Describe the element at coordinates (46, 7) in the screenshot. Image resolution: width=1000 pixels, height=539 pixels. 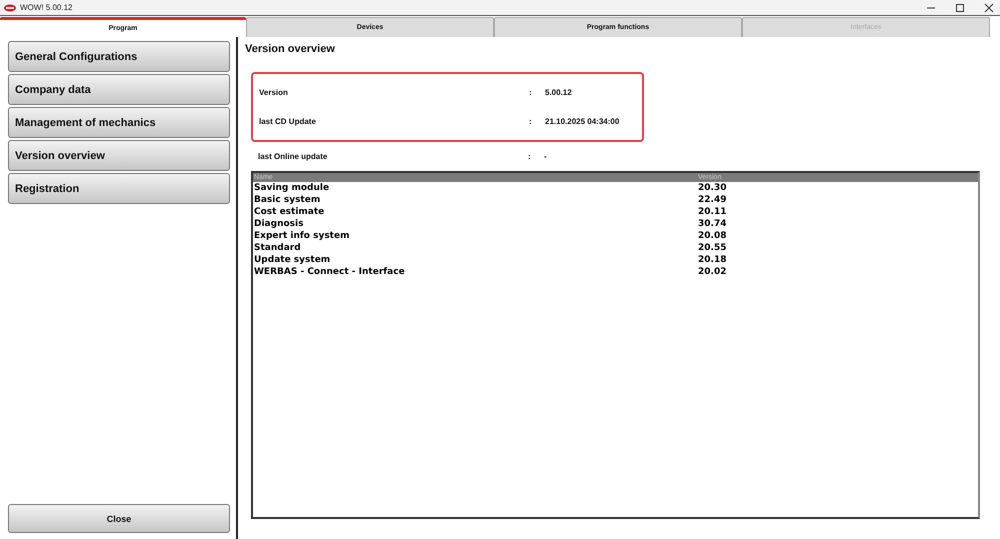
I see `window-title: WOW! 5.00.12` at that location.